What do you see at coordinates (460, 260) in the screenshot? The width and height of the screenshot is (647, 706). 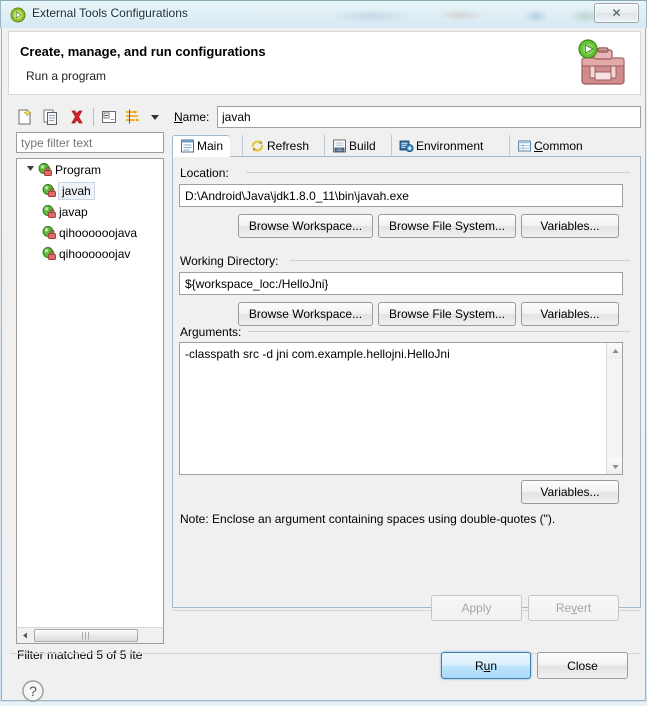 I see `working-directory-group-line` at bounding box center [460, 260].